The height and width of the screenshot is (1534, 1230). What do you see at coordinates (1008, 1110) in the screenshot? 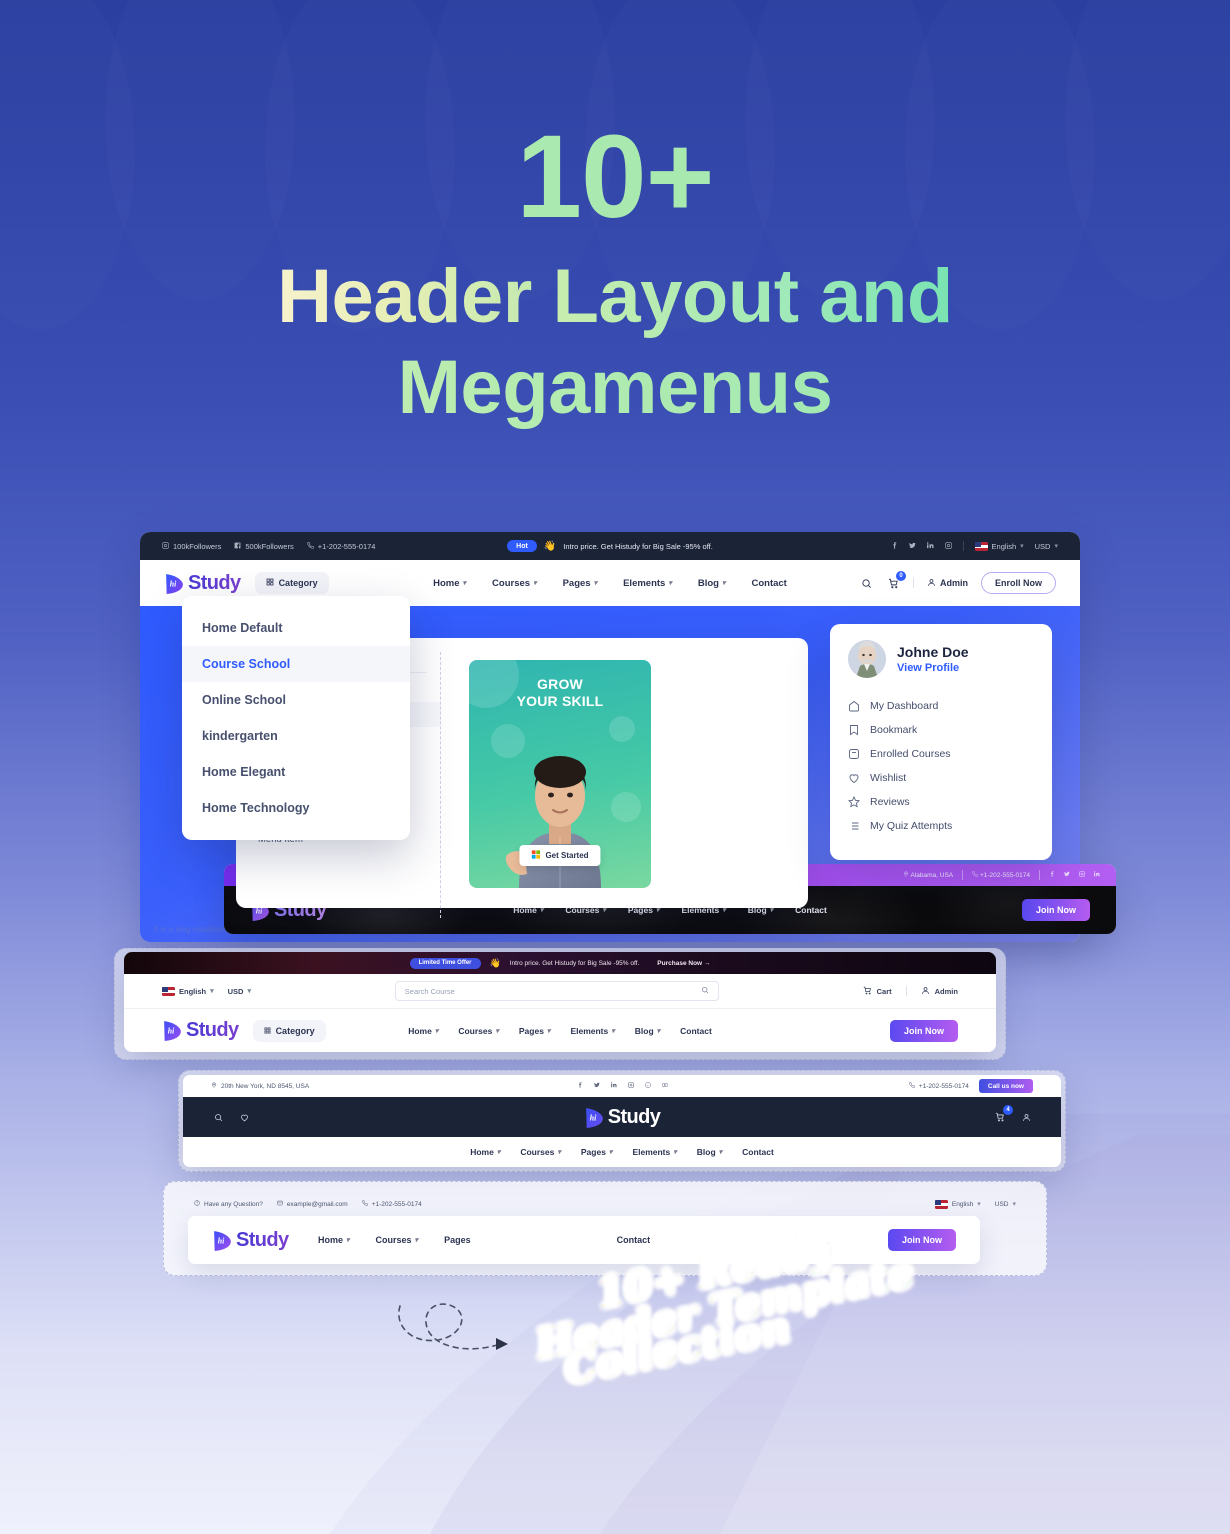
I see `cart-count-badge: 4` at bounding box center [1008, 1110].